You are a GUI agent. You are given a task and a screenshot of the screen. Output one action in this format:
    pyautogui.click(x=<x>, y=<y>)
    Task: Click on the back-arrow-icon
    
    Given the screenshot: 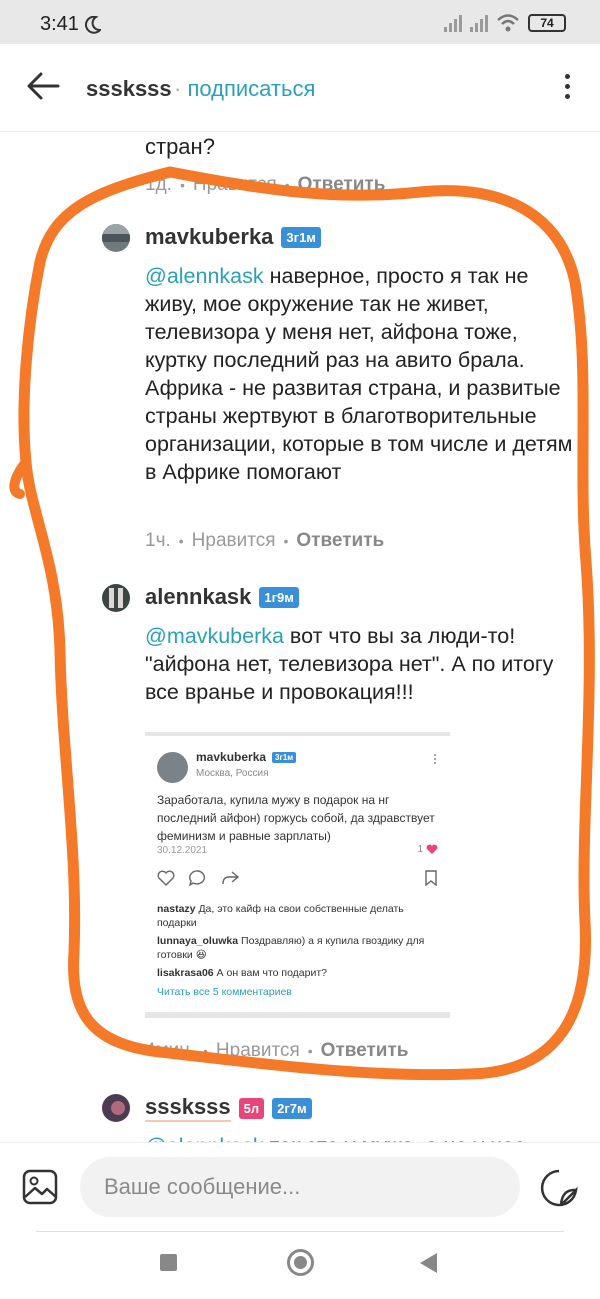 What is the action you would take?
    pyautogui.click(x=43, y=86)
    